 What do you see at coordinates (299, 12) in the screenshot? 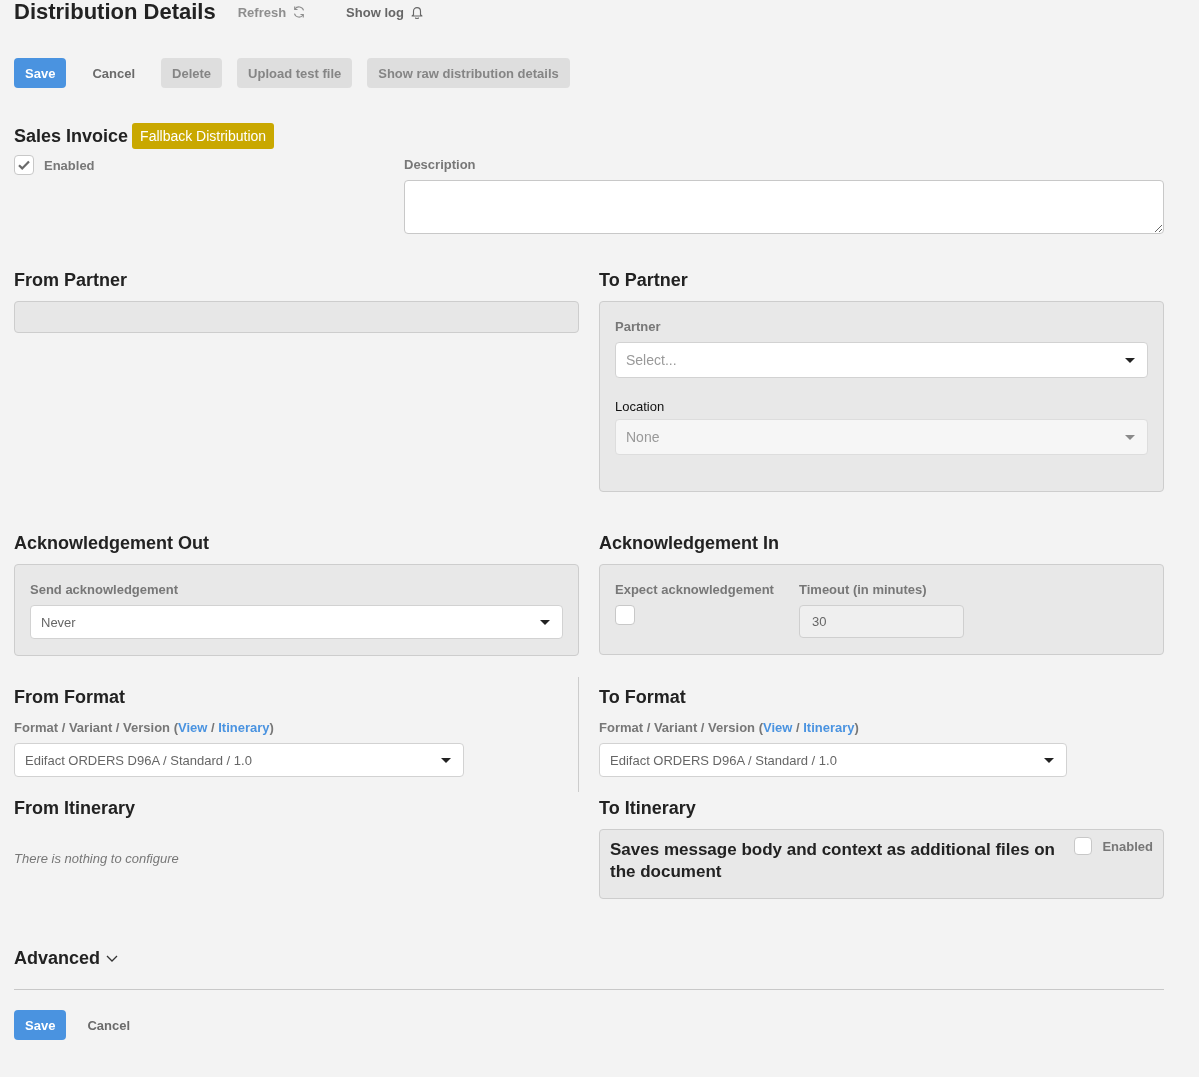
I see `refresh-icon` at bounding box center [299, 12].